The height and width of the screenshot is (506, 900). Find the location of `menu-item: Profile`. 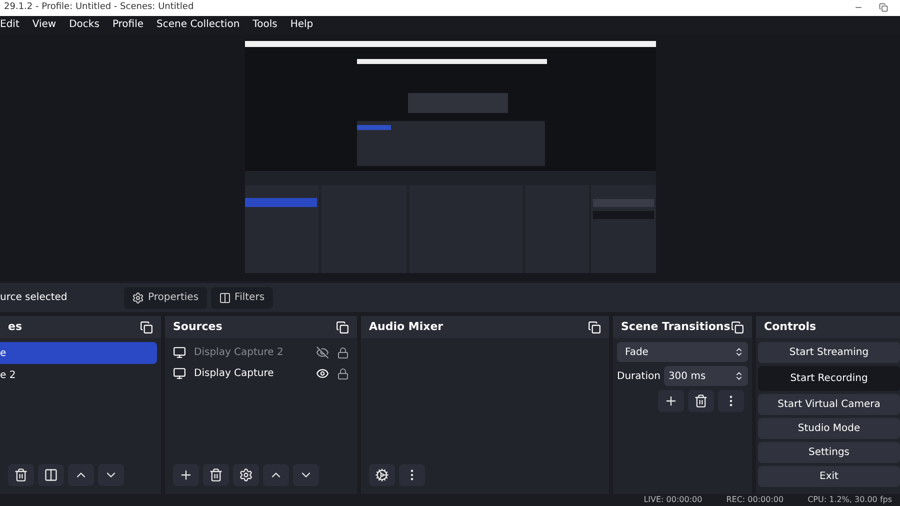

menu-item: Profile is located at coordinates (128, 24).